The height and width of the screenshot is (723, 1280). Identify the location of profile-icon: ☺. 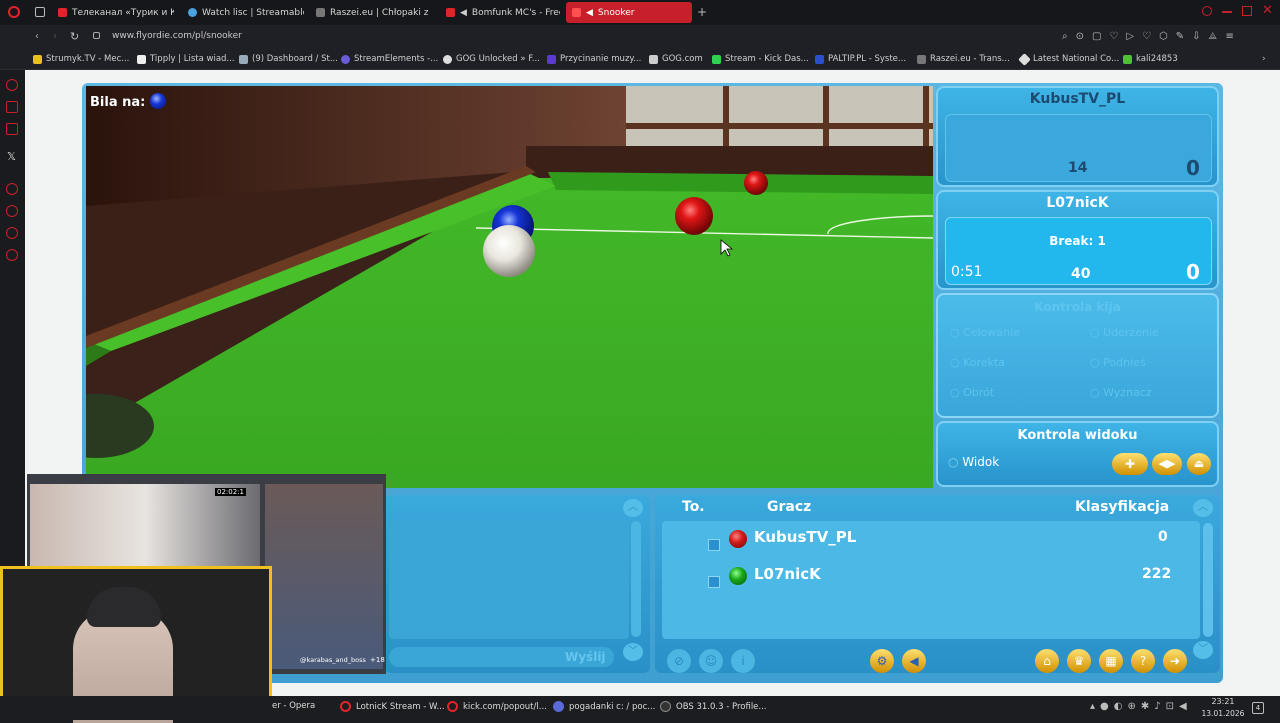
(711, 661).